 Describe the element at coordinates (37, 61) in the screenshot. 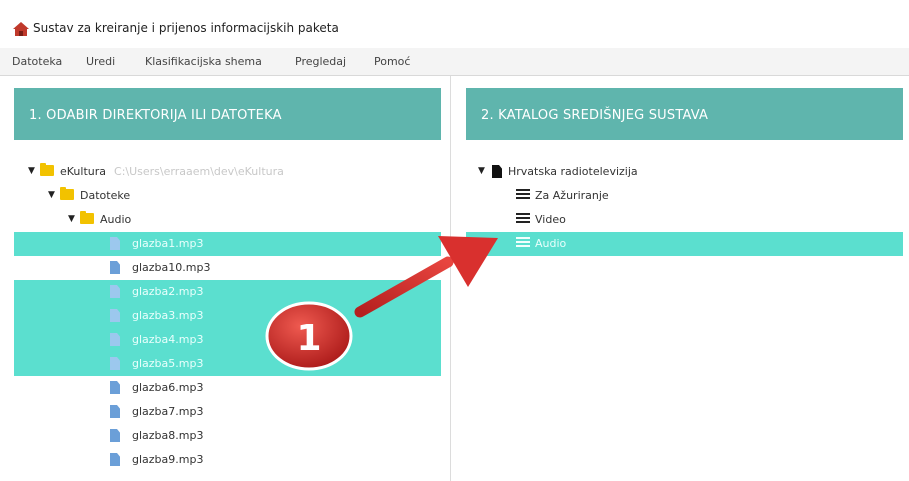

I see `menu-datoteka: Datoteka` at that location.